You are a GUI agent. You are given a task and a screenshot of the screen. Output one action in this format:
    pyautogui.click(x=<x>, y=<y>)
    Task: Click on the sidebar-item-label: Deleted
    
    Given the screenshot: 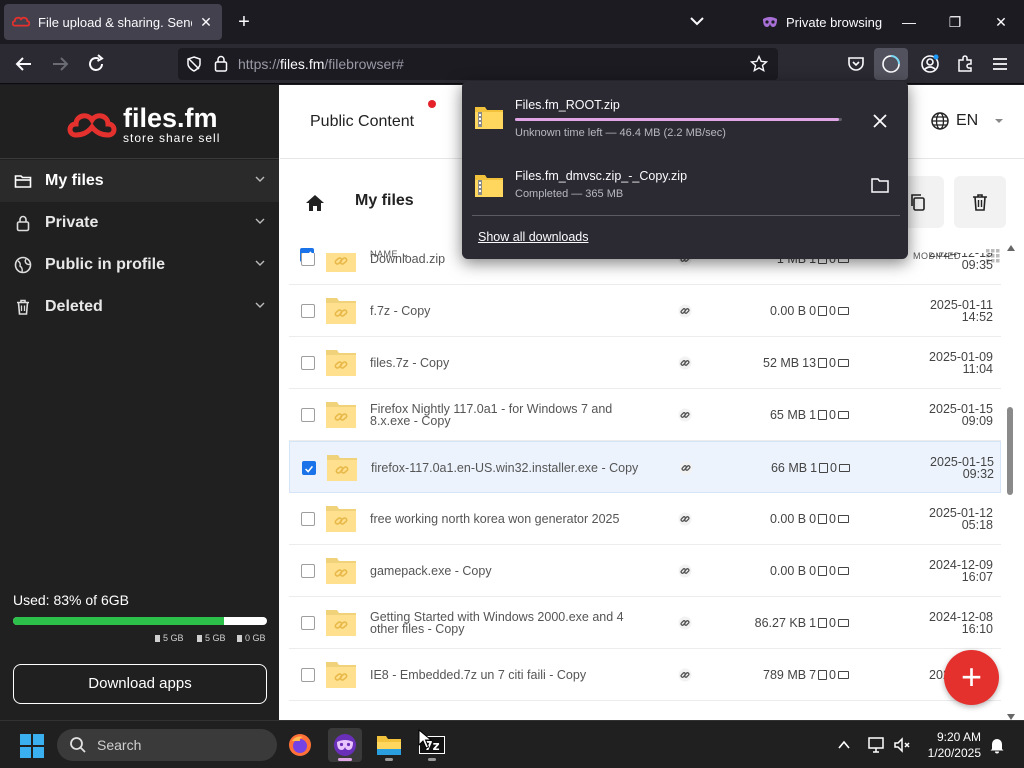 What is the action you would take?
    pyautogui.click(x=74, y=306)
    